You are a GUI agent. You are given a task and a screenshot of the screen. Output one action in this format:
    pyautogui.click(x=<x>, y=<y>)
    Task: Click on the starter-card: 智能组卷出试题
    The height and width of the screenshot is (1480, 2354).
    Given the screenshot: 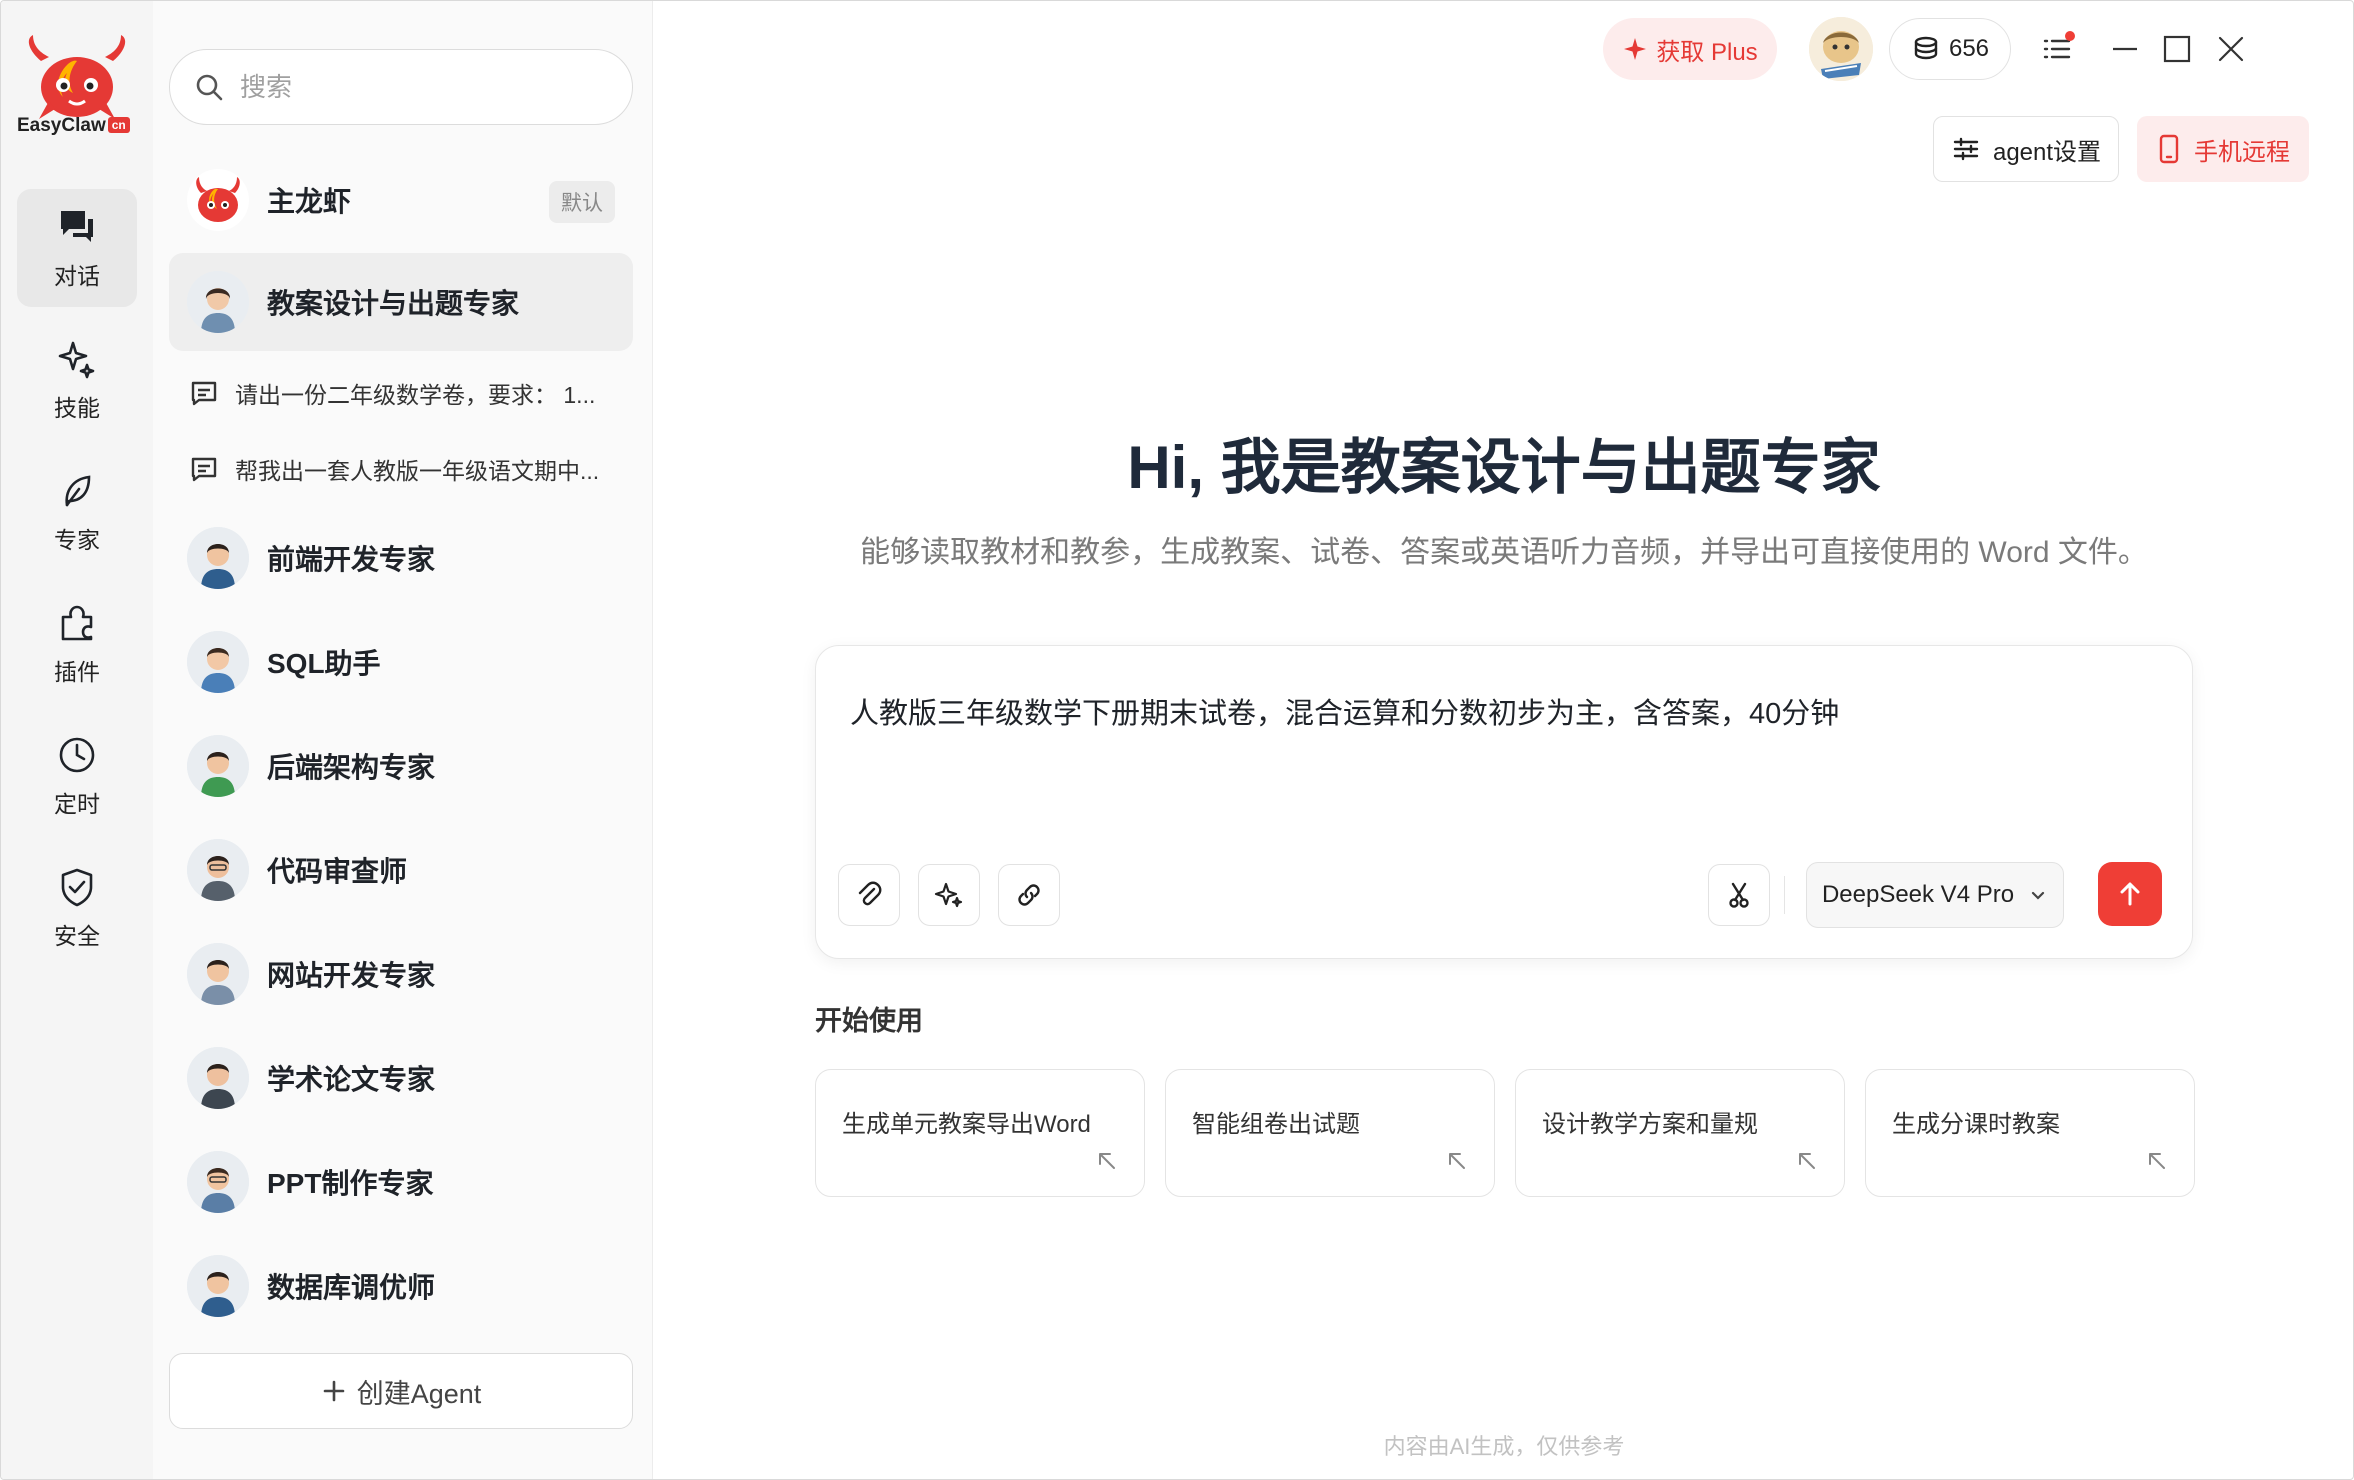 What is the action you would take?
    pyautogui.click(x=1330, y=1133)
    